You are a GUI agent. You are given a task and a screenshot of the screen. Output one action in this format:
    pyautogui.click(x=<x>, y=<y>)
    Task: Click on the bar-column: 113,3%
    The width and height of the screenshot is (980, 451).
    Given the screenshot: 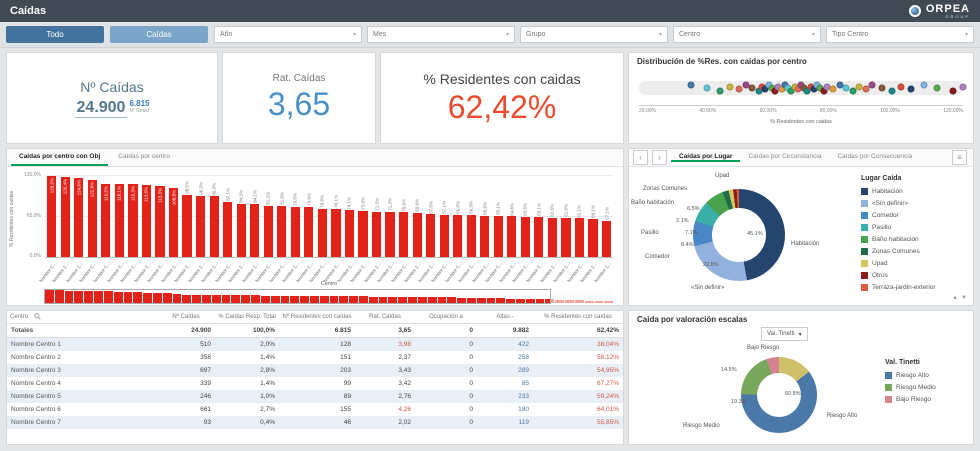 What is the action you would take?
    pyautogui.click(x=160, y=216)
    